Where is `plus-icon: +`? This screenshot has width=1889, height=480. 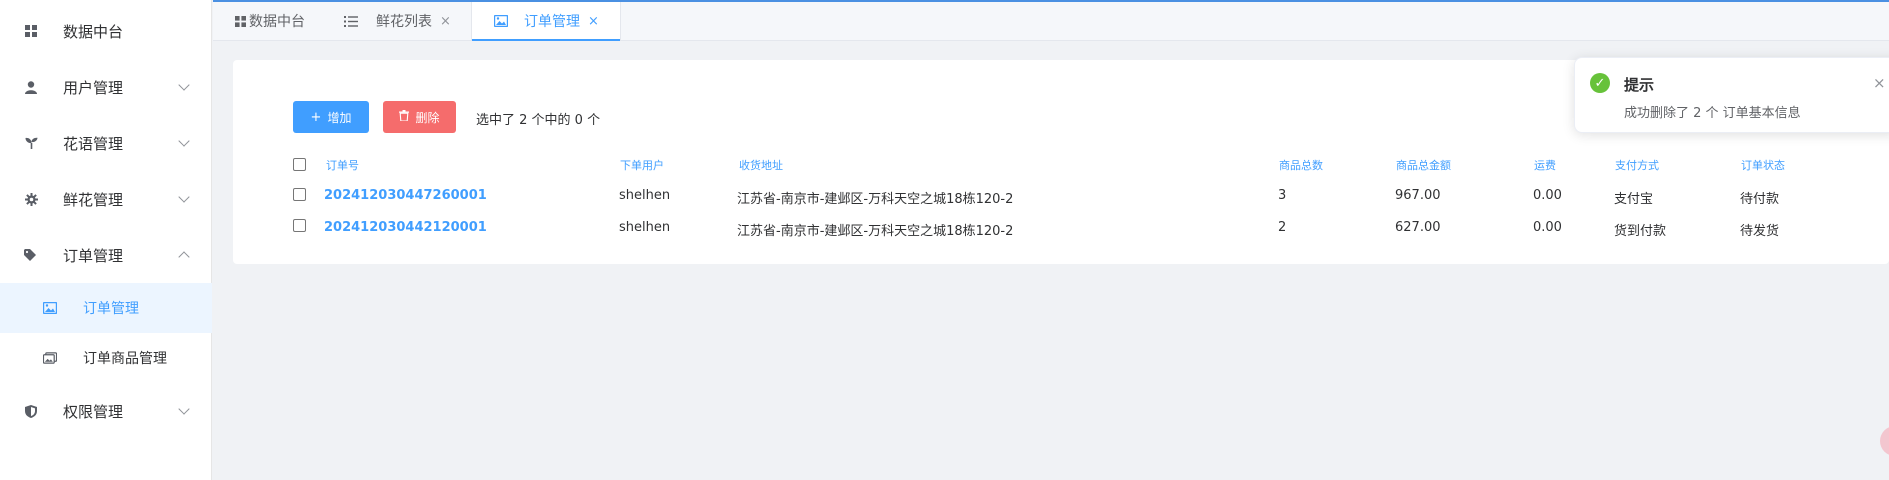 plus-icon: + is located at coordinates (316, 117).